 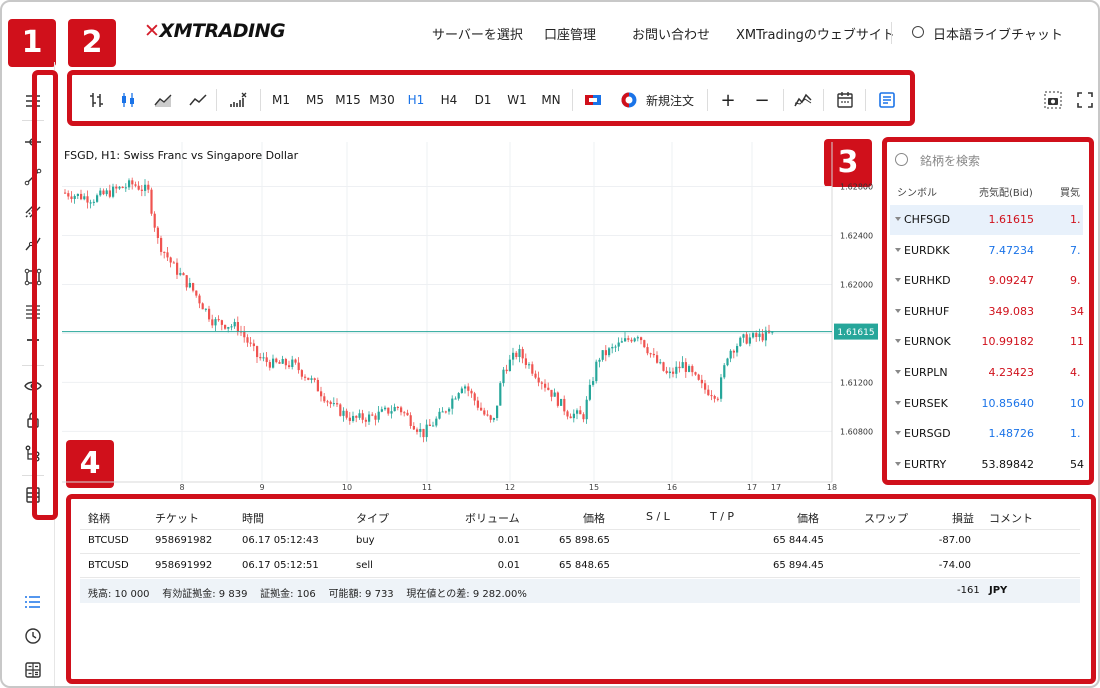 What do you see at coordinates (261, 487) in the screenshot?
I see `time-tick-label: 9` at bounding box center [261, 487].